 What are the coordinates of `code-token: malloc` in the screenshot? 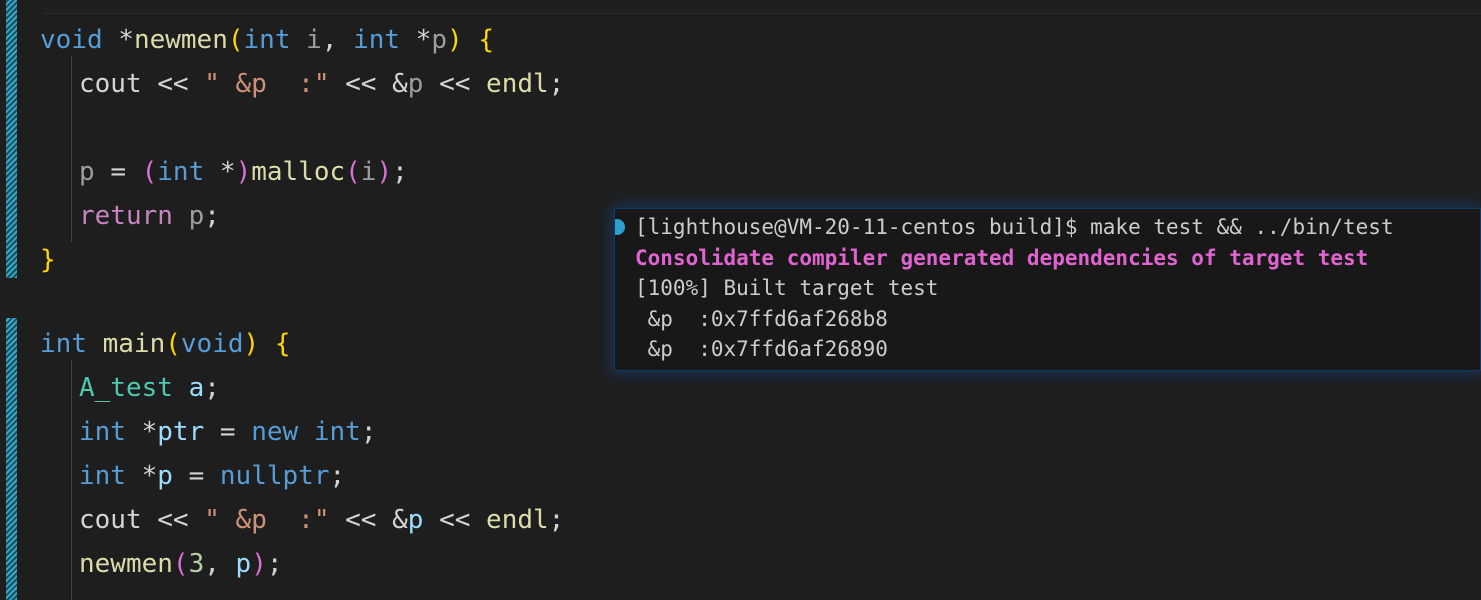 It's located at (298, 172).